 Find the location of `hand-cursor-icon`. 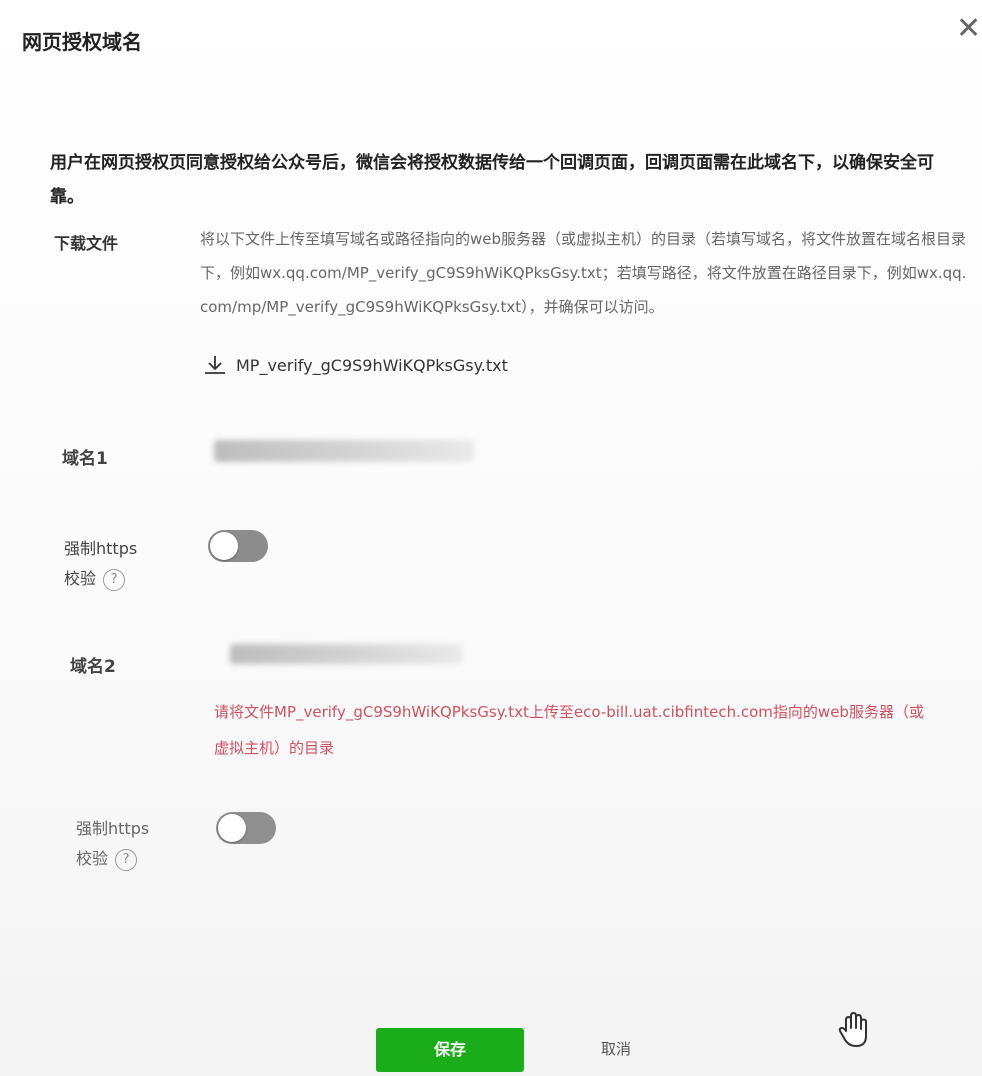

hand-cursor-icon is located at coordinates (852, 1029).